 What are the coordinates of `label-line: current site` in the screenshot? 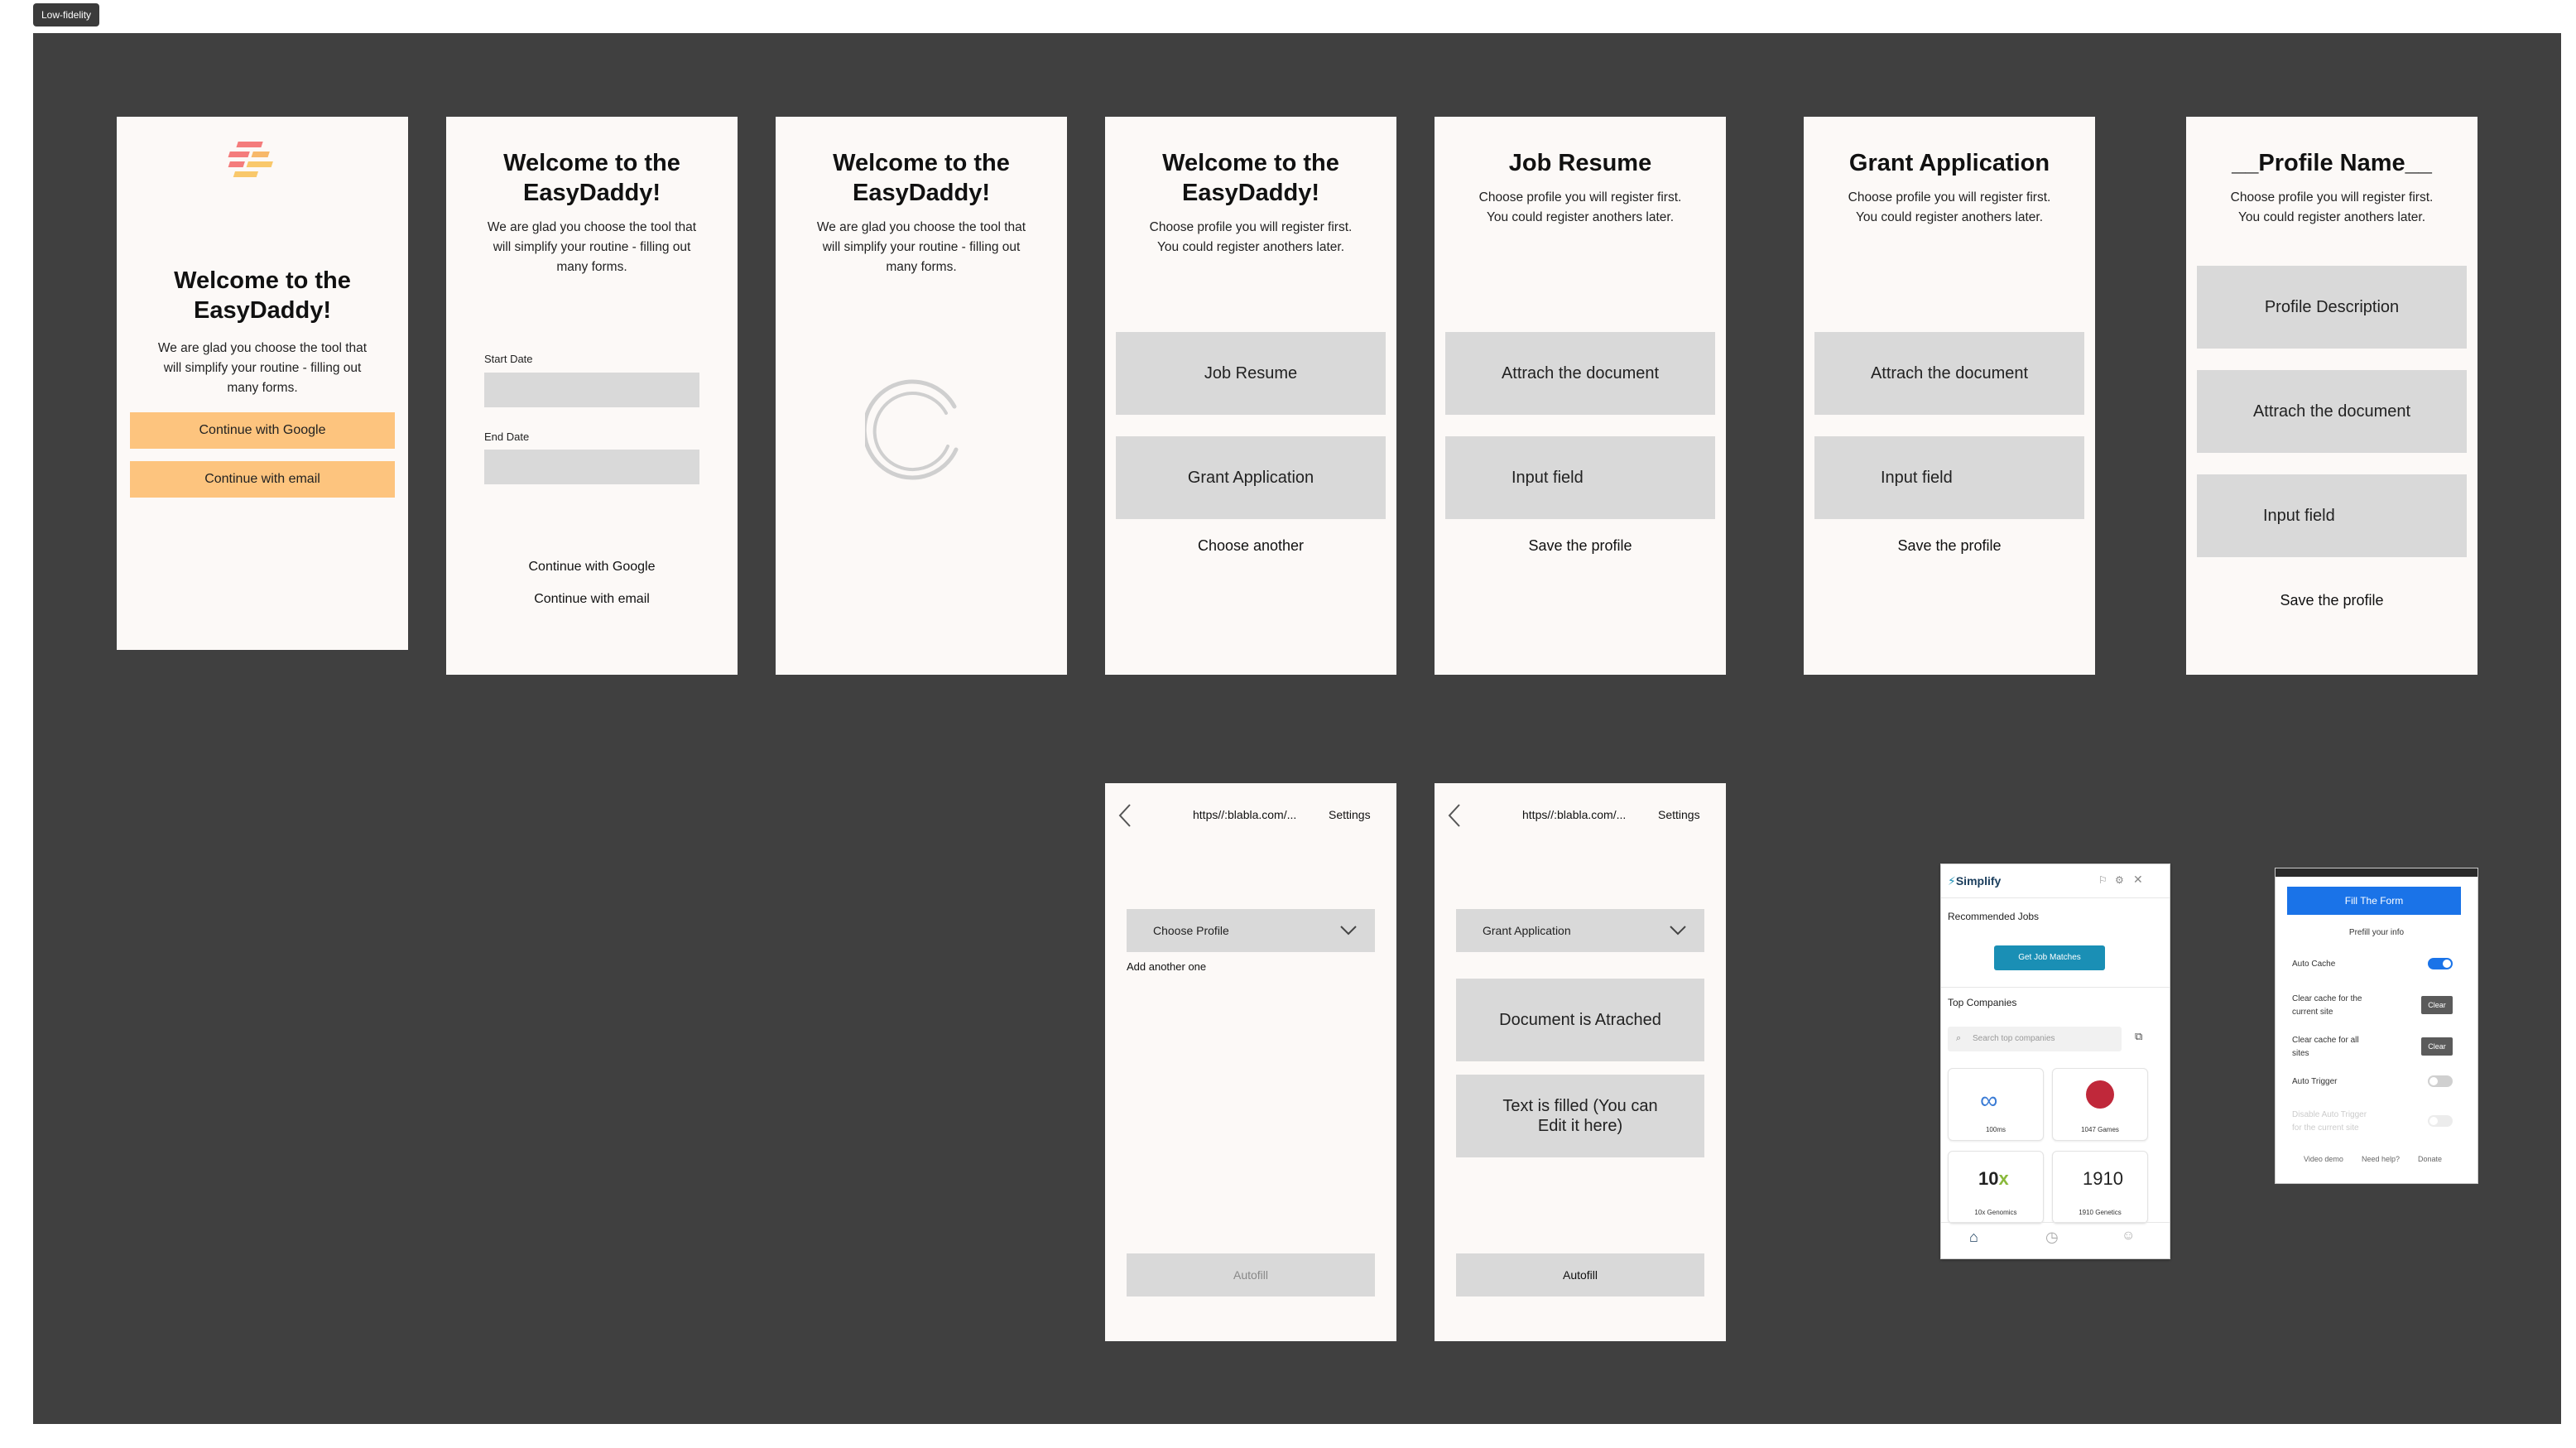 It's located at (2312, 1012).